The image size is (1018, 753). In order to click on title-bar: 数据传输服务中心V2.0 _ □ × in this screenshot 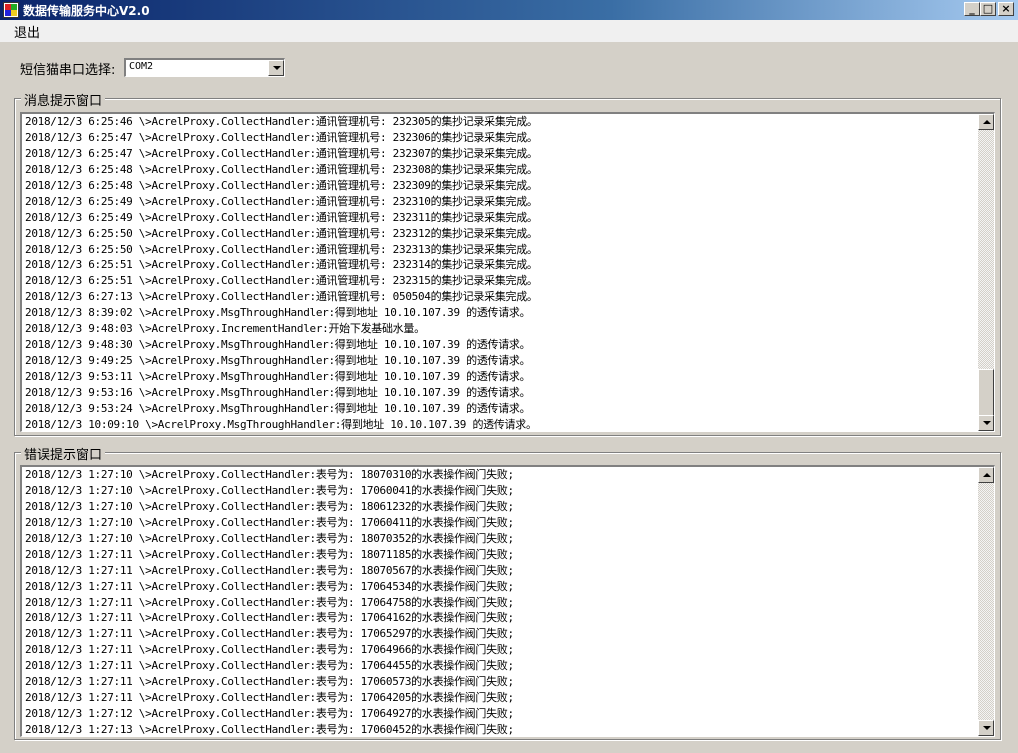, I will do `click(509, 10)`.